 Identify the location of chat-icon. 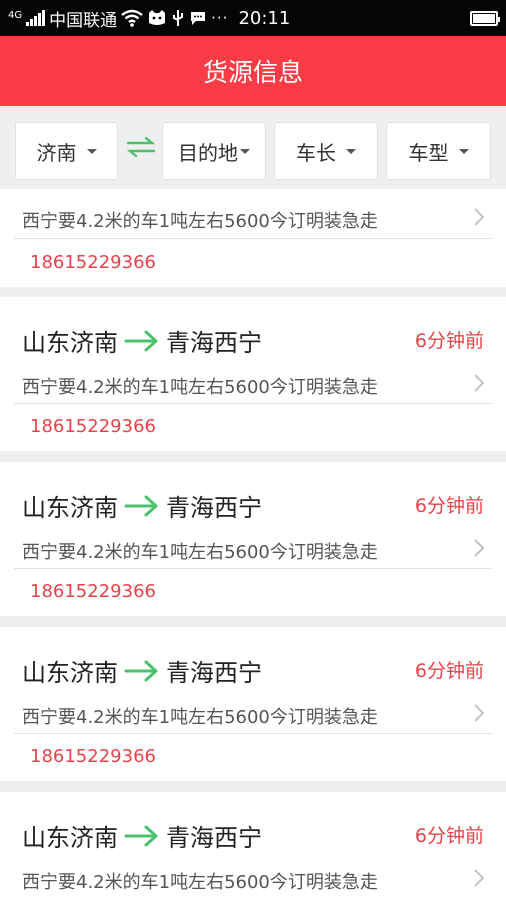
(198, 18).